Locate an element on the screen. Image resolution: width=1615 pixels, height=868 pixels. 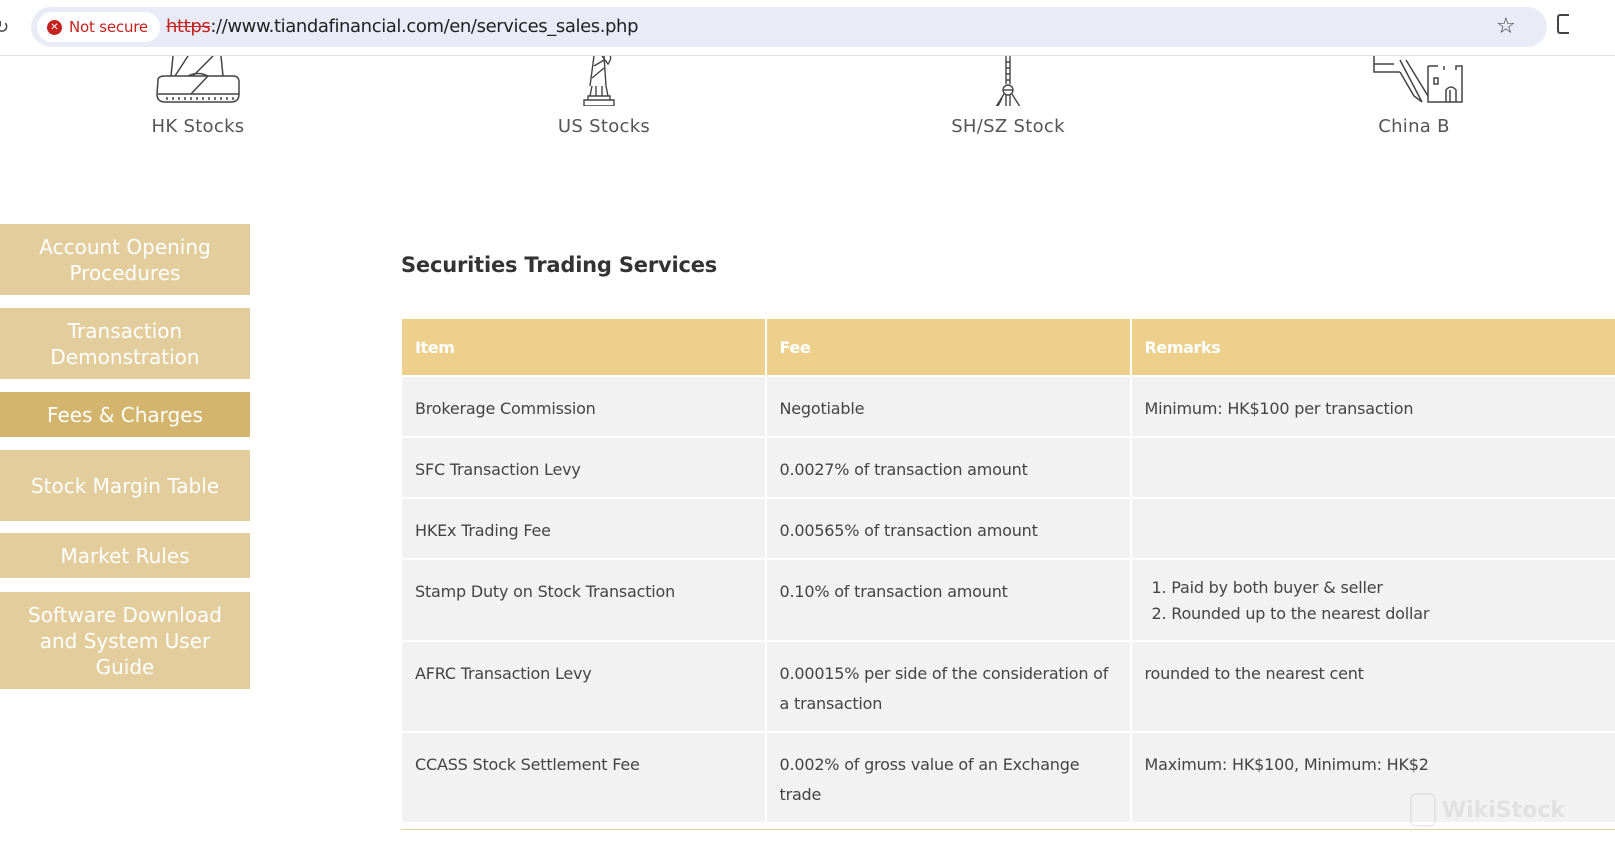
category-label: US Stocks is located at coordinates (604, 126).